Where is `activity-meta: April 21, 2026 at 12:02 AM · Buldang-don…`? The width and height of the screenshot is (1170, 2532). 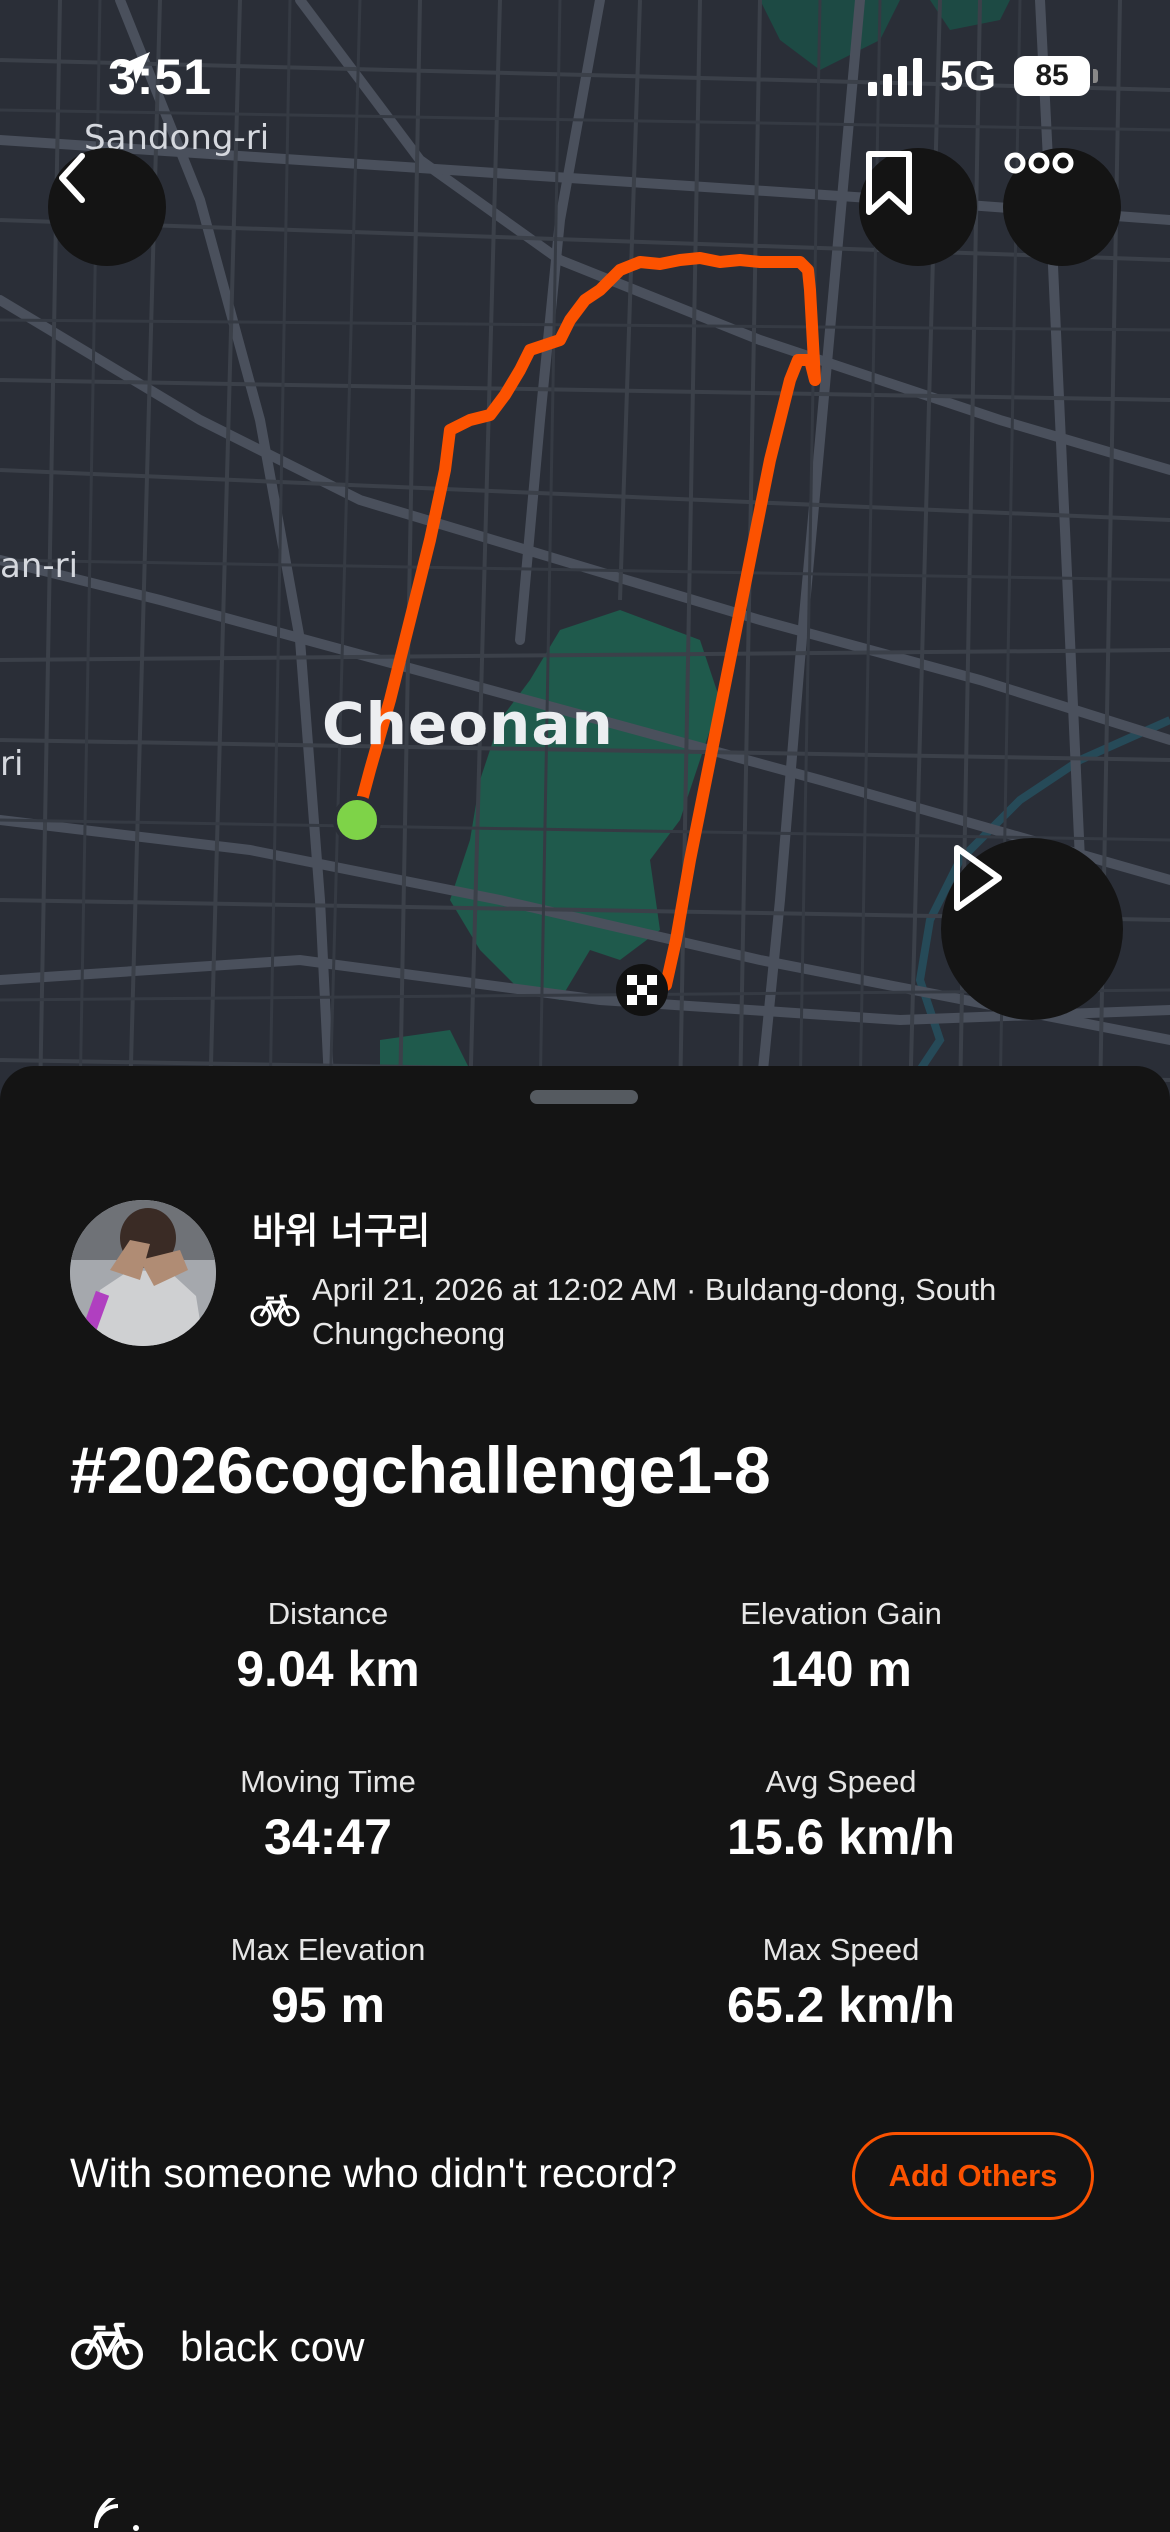
activity-meta: April 21, 2026 at 12:02 AM · Buldang-don… is located at coordinates (654, 1311).